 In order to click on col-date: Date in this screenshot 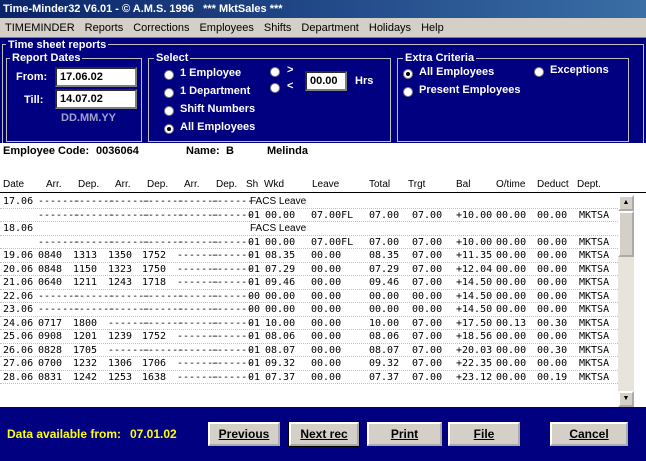, I will do `click(14, 184)`.